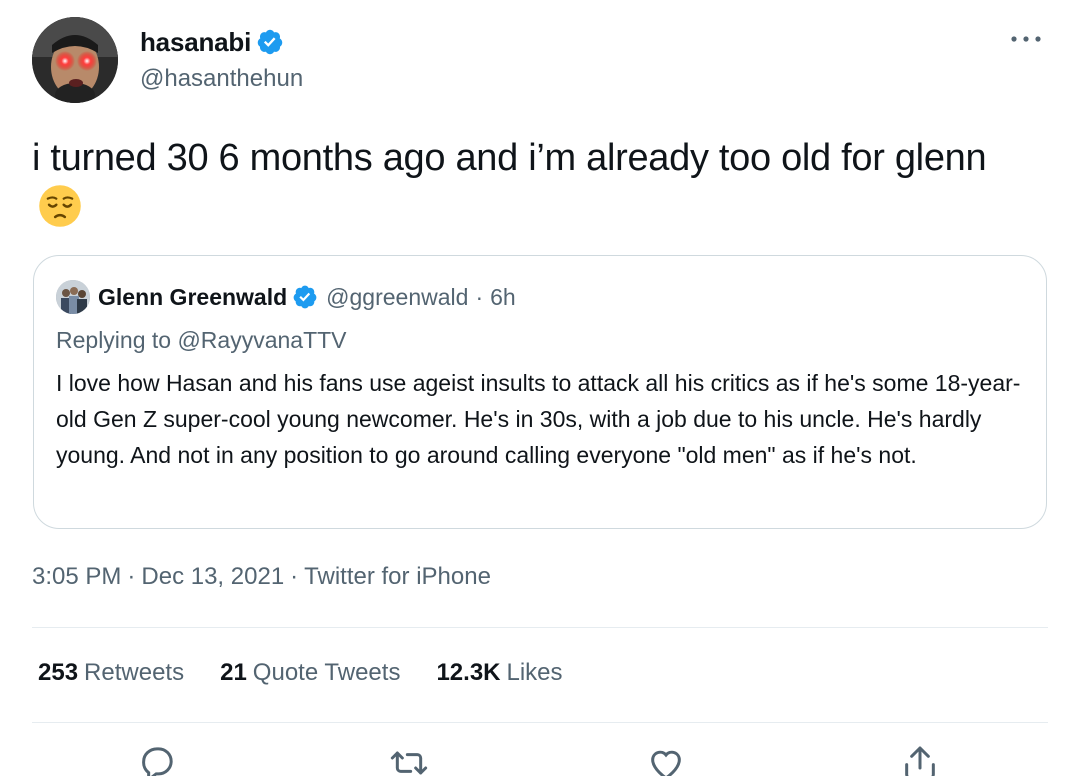 The image size is (1070, 776). Describe the element at coordinates (397, 296) in the screenshot. I see `quoted-handle: @ggreenwald` at that location.